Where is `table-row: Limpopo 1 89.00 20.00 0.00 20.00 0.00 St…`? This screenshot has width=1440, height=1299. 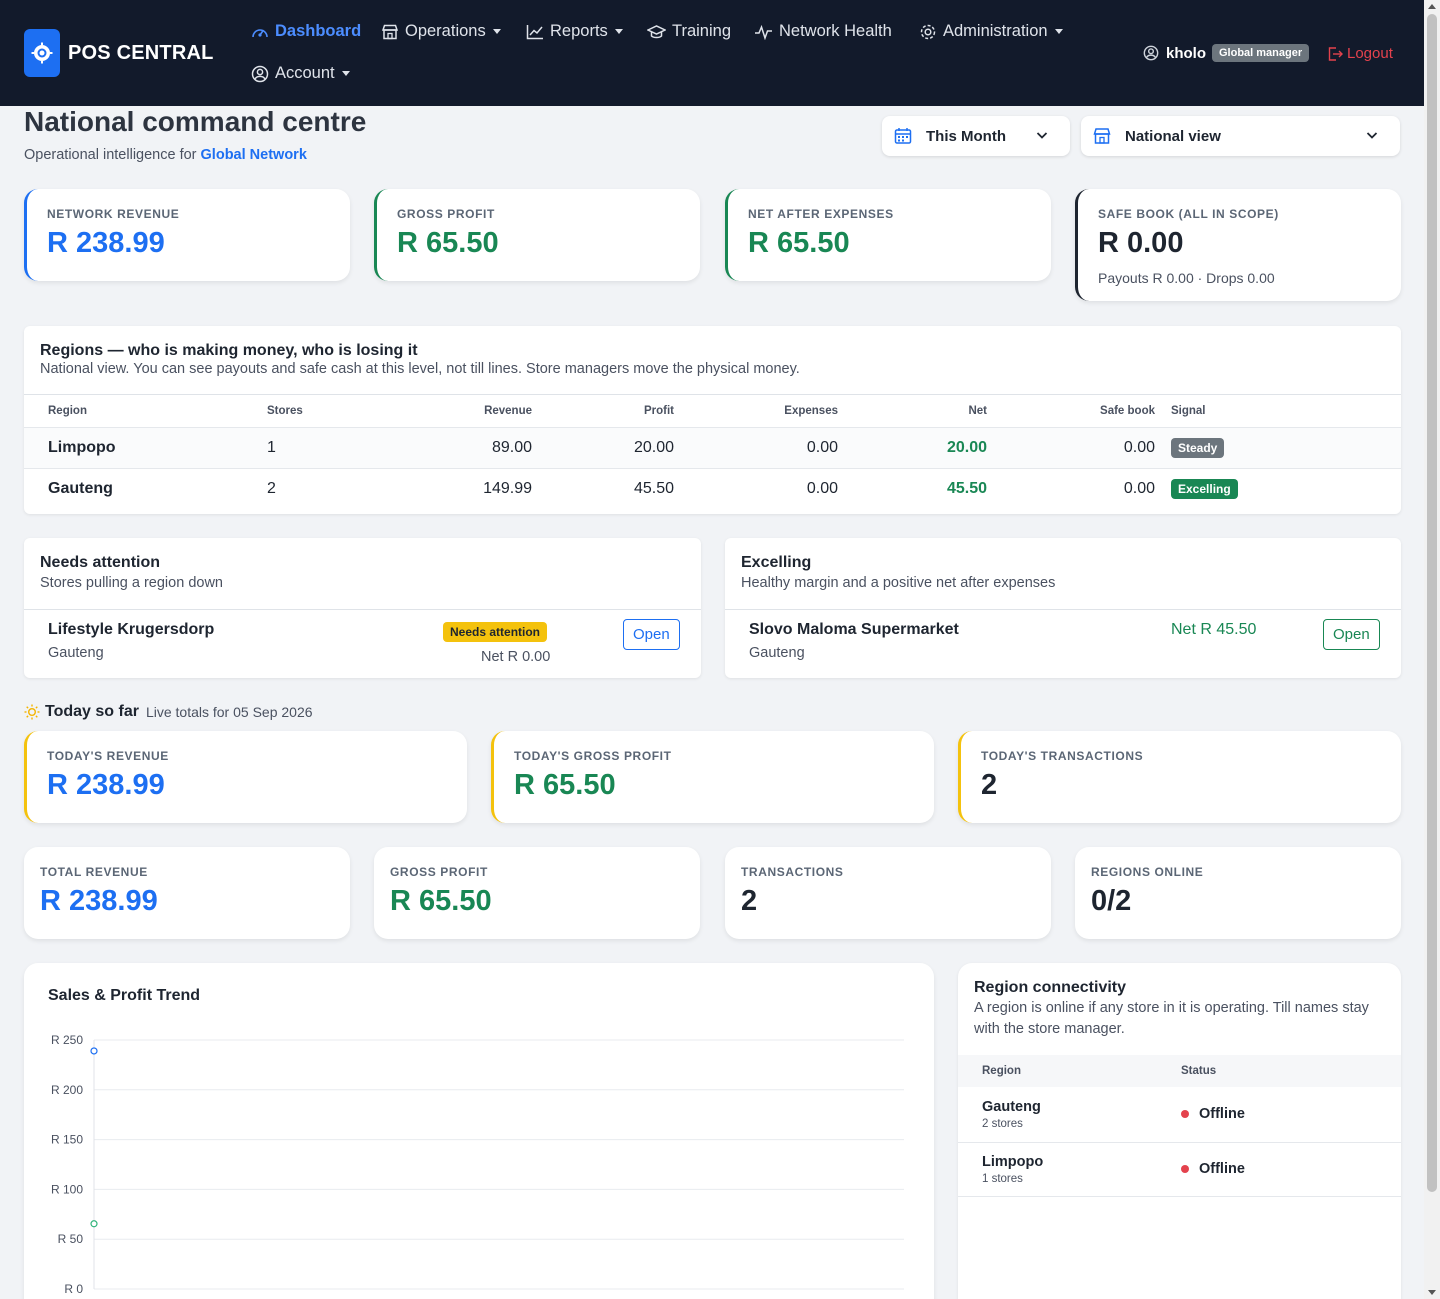
table-row: Limpopo 1 89.00 20.00 0.00 20.00 0.00 St… is located at coordinates (712, 448).